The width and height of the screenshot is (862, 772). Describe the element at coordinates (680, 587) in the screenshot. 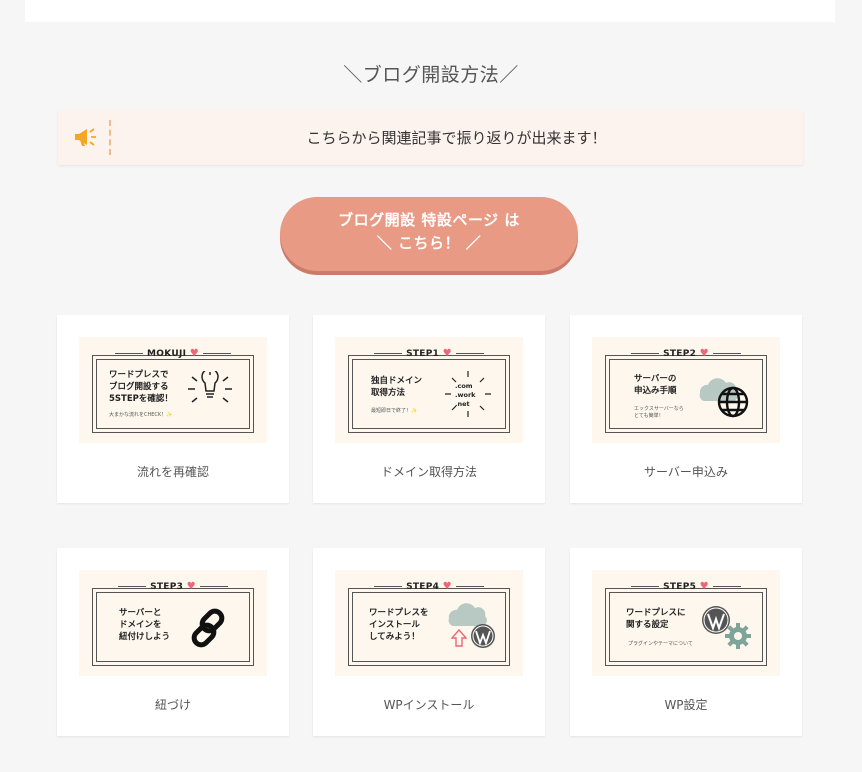

I see `thumbnail-tag: STEP5` at that location.